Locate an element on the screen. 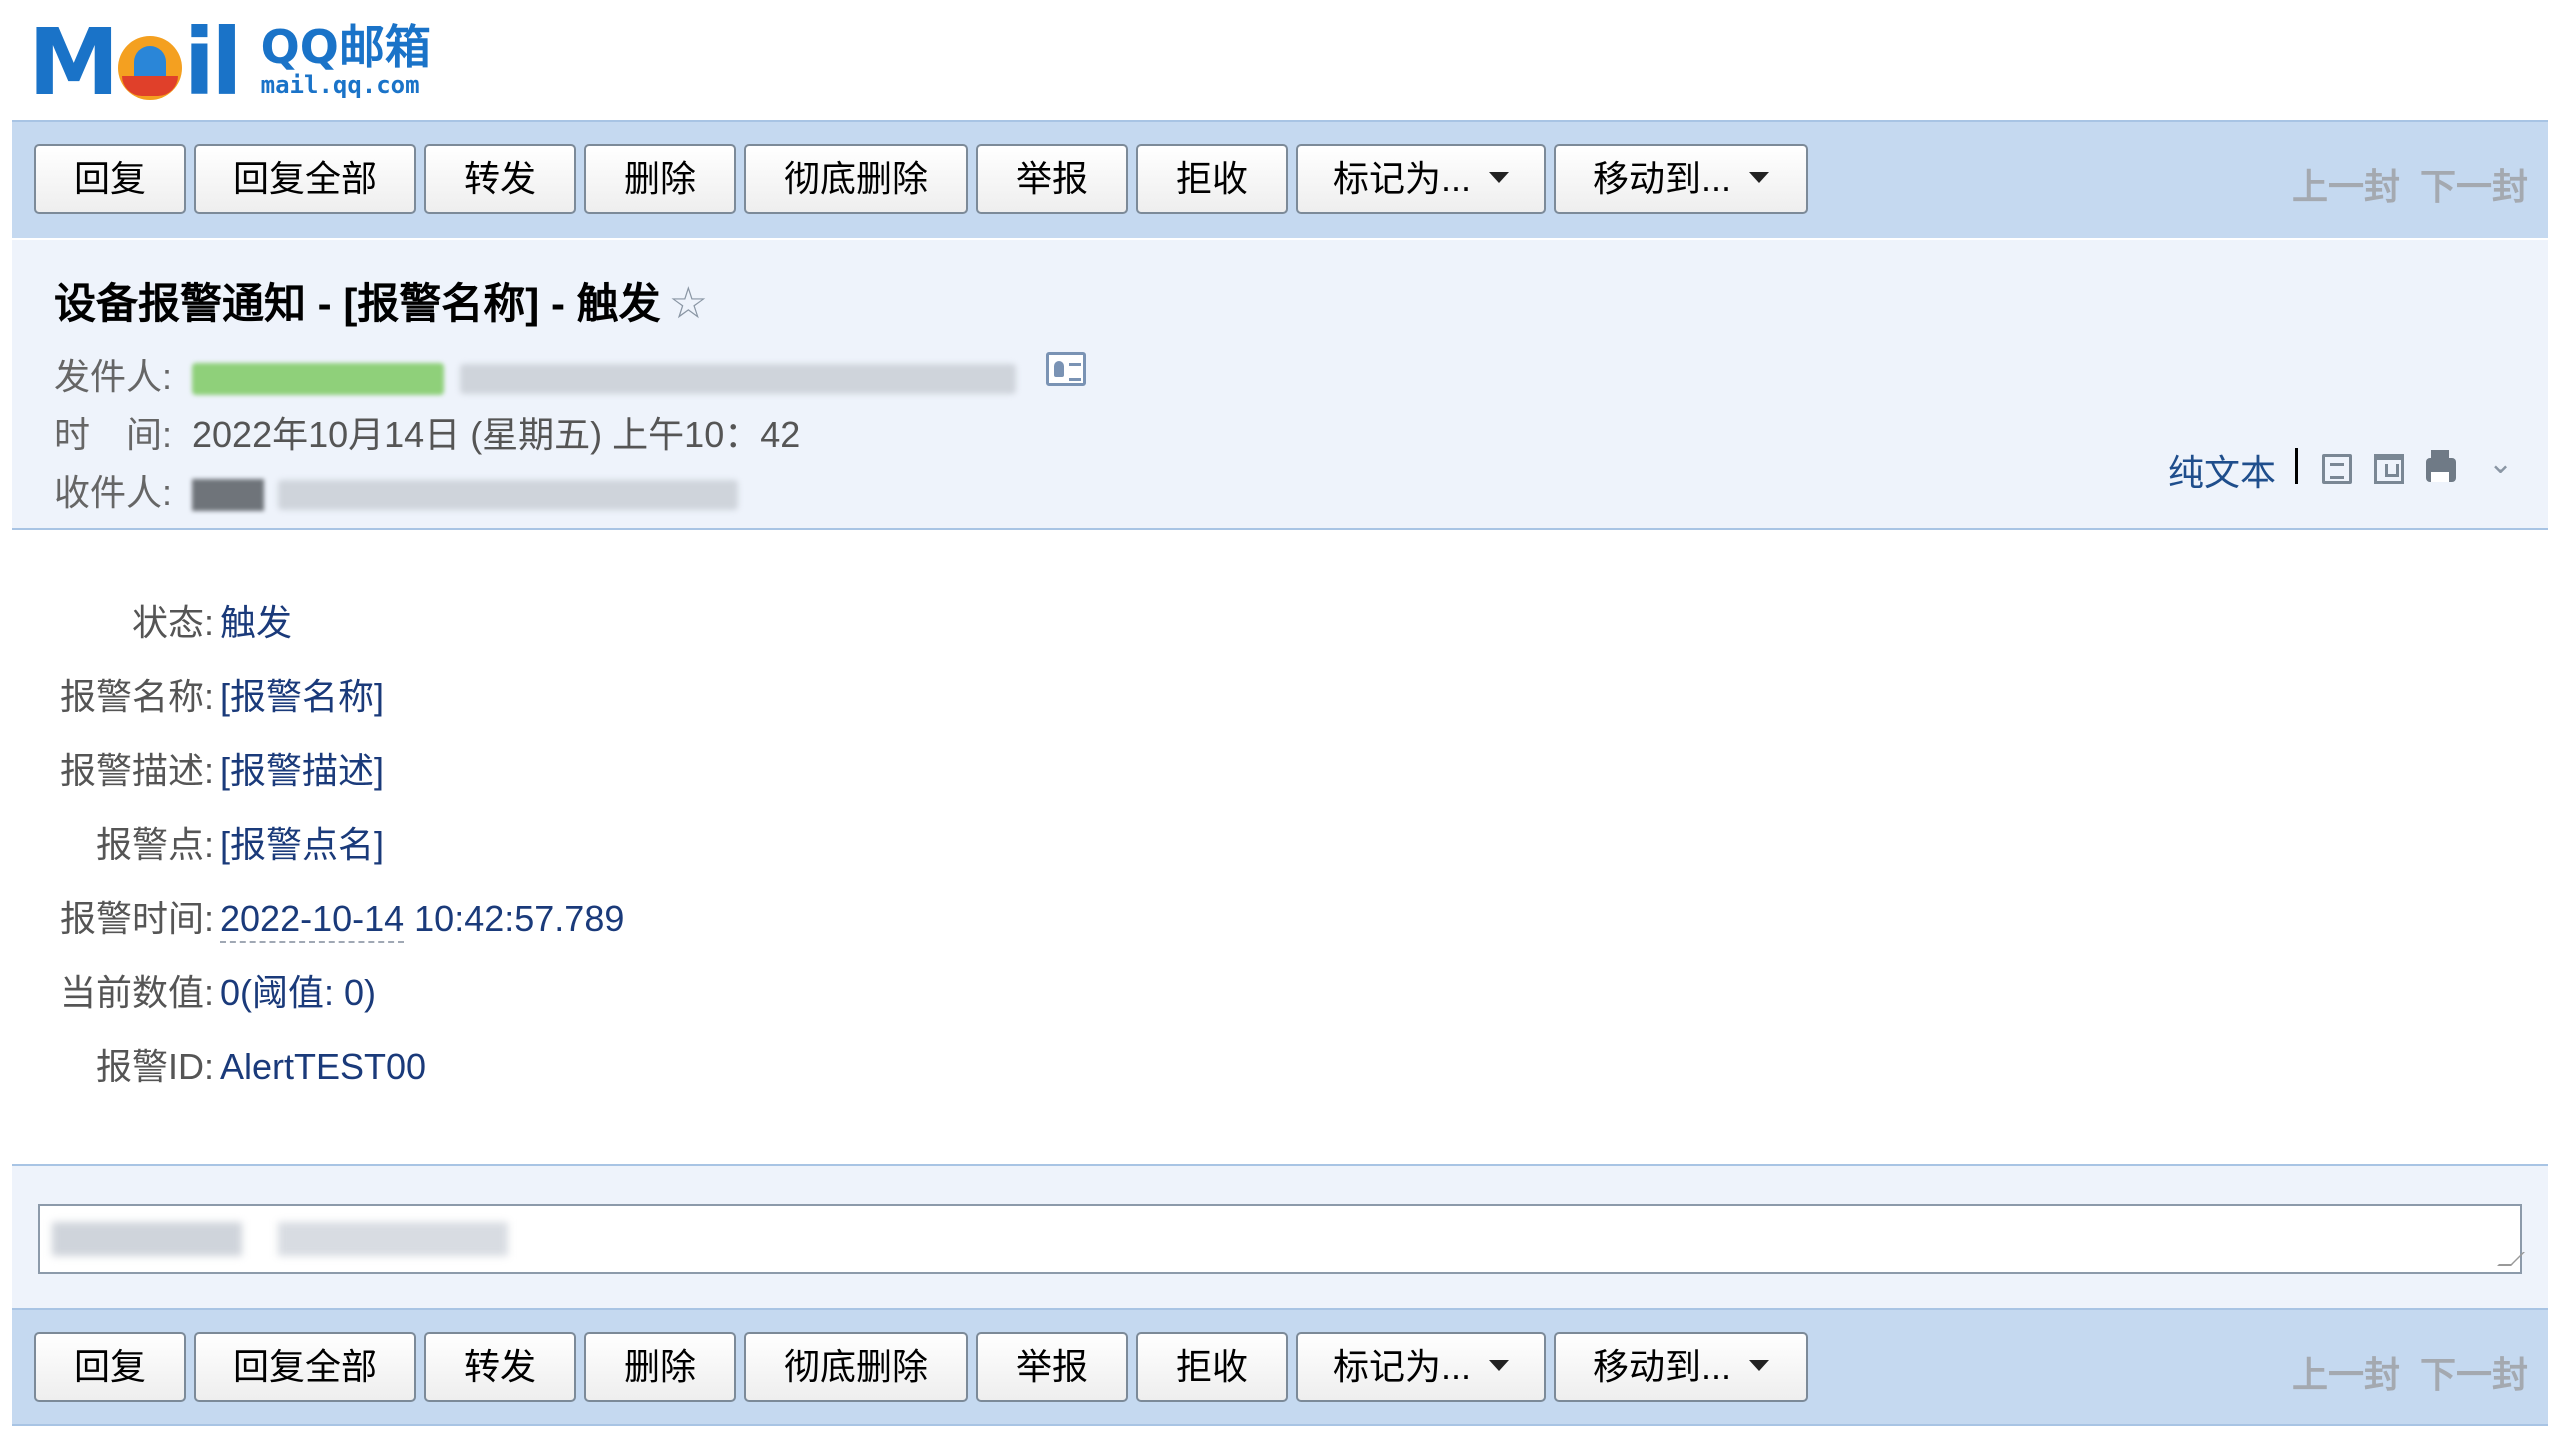  message-subject: 设备报警通知 - [报警名称] - 触发 ☆ is located at coordinates (381, 300).